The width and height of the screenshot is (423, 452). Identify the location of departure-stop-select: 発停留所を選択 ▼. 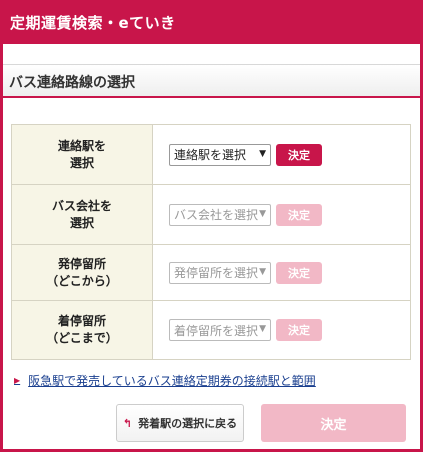
(220, 272).